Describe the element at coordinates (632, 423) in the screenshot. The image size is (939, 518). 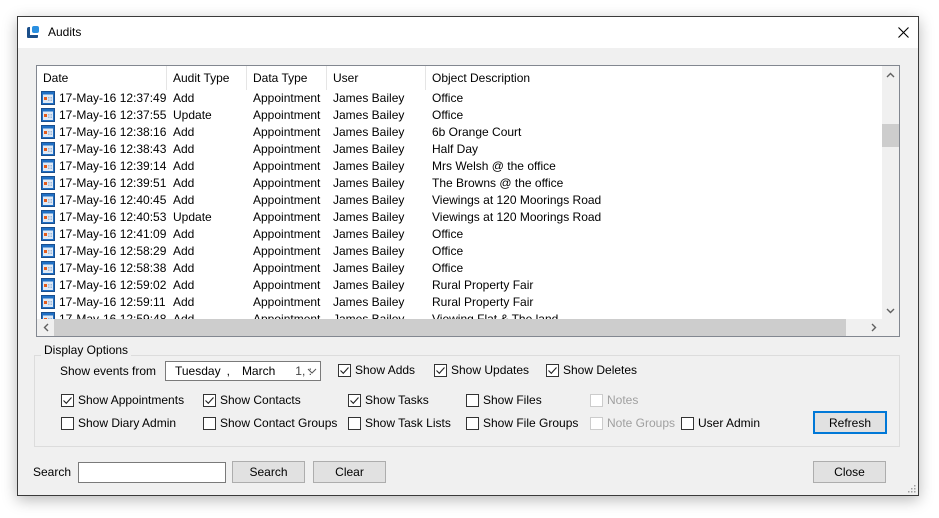
I see `note-groups-checkbox: Note Groups` at that location.